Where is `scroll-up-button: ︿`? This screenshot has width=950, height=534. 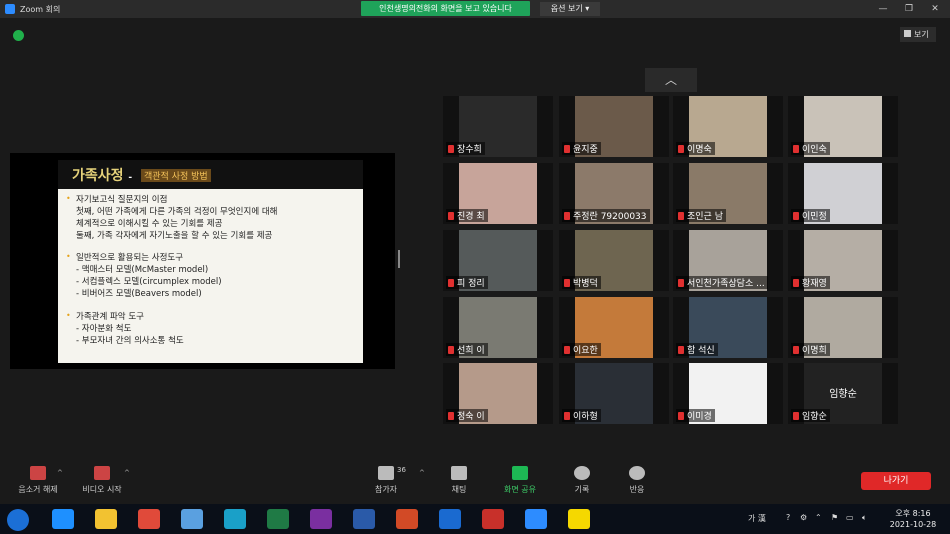 scroll-up-button: ︿ is located at coordinates (671, 80).